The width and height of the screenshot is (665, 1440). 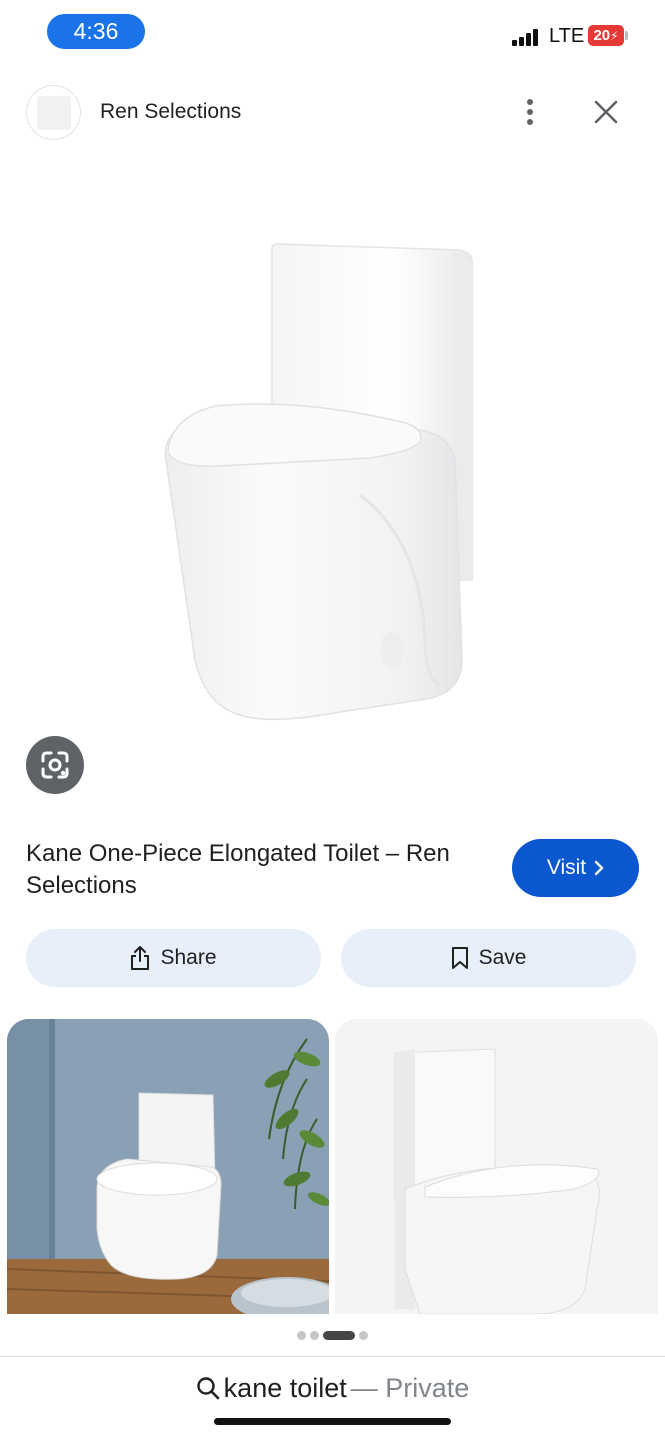 I want to click on carousel-indicator, so click(x=332, y=1335).